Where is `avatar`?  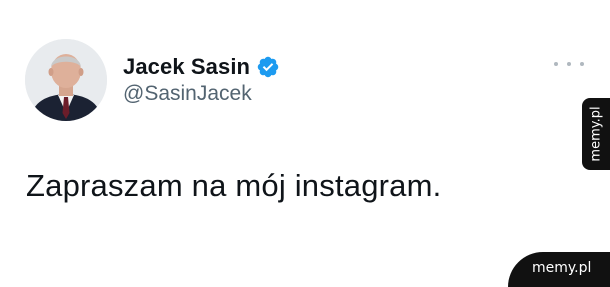
avatar is located at coordinates (66, 80).